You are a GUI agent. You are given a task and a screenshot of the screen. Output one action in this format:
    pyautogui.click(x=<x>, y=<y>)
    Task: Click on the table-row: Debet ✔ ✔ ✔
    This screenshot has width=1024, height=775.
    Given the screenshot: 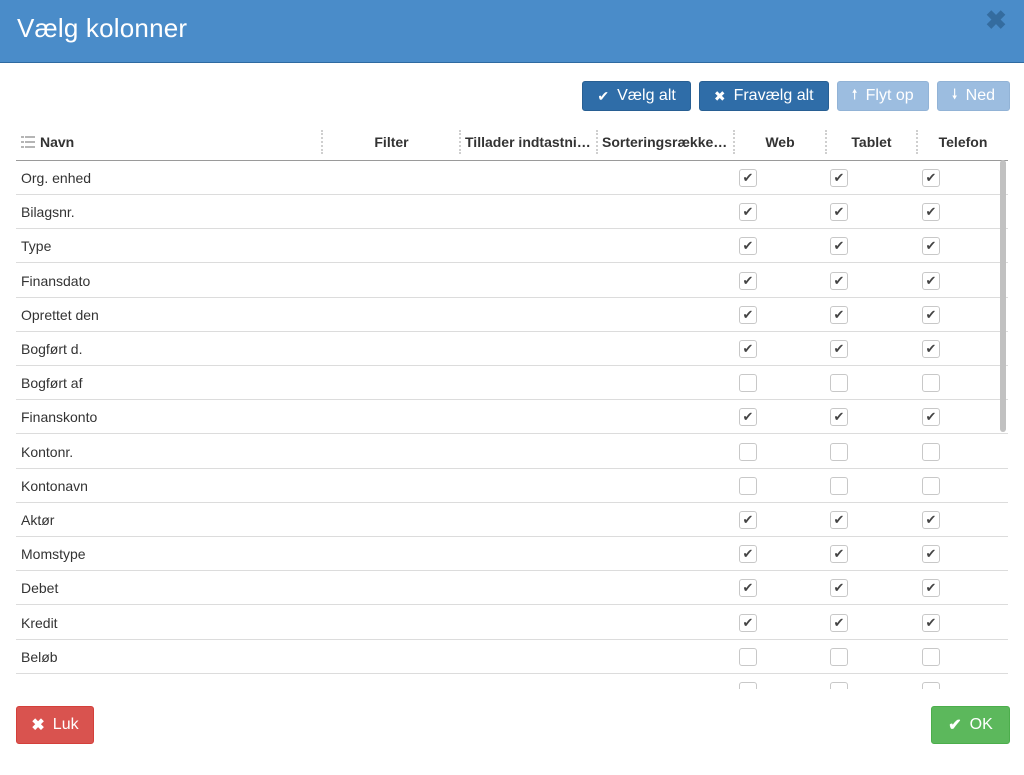 What is the action you would take?
    pyautogui.click(x=512, y=588)
    